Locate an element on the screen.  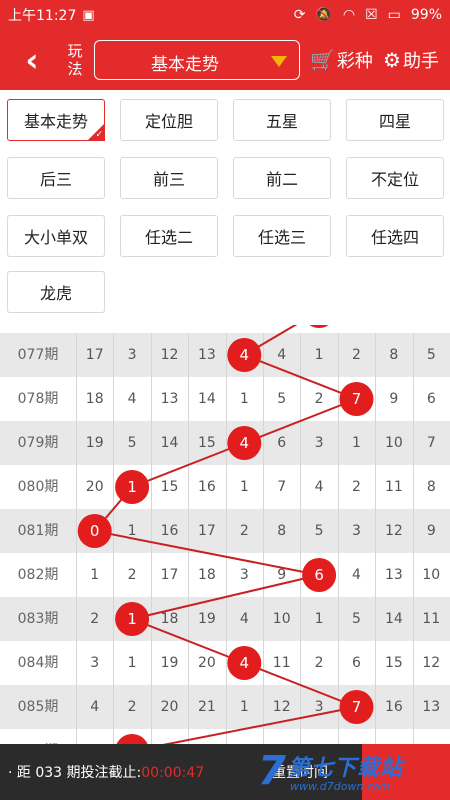
lottery-type-button: 🛒 彩种 is located at coordinates (341, 60).